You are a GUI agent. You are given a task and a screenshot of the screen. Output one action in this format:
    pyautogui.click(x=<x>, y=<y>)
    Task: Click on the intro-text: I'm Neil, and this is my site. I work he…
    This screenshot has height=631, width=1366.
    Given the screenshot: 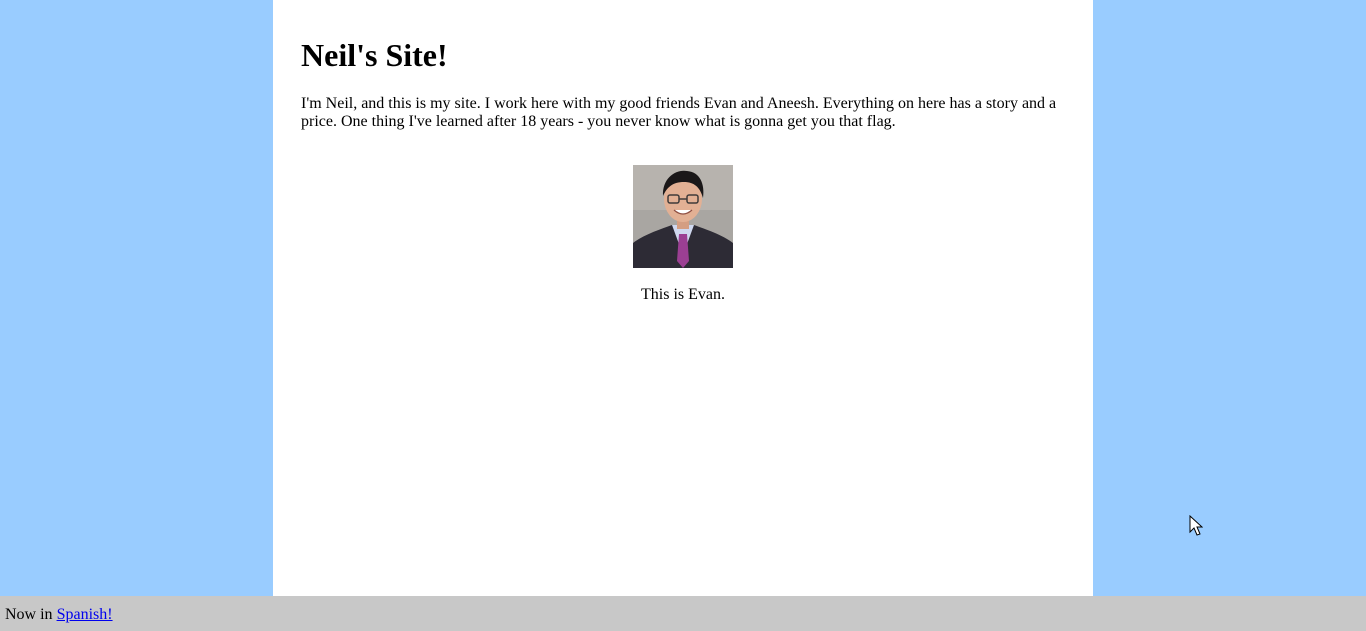 What is the action you would take?
    pyautogui.click(x=679, y=112)
    